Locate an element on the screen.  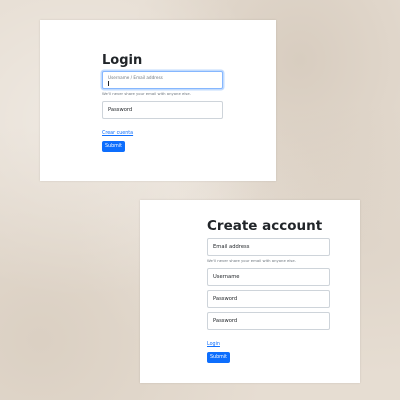
create-submit-button: Submit is located at coordinates (218, 357).